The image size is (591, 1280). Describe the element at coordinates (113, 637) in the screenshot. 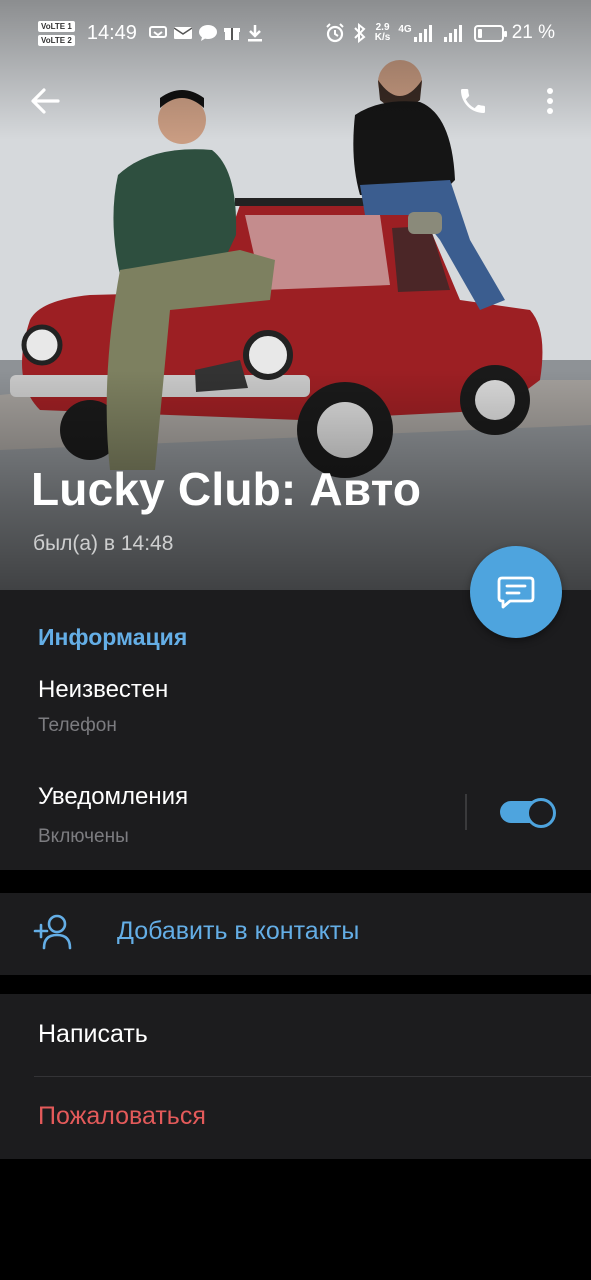

I see `info-title: Информация` at that location.